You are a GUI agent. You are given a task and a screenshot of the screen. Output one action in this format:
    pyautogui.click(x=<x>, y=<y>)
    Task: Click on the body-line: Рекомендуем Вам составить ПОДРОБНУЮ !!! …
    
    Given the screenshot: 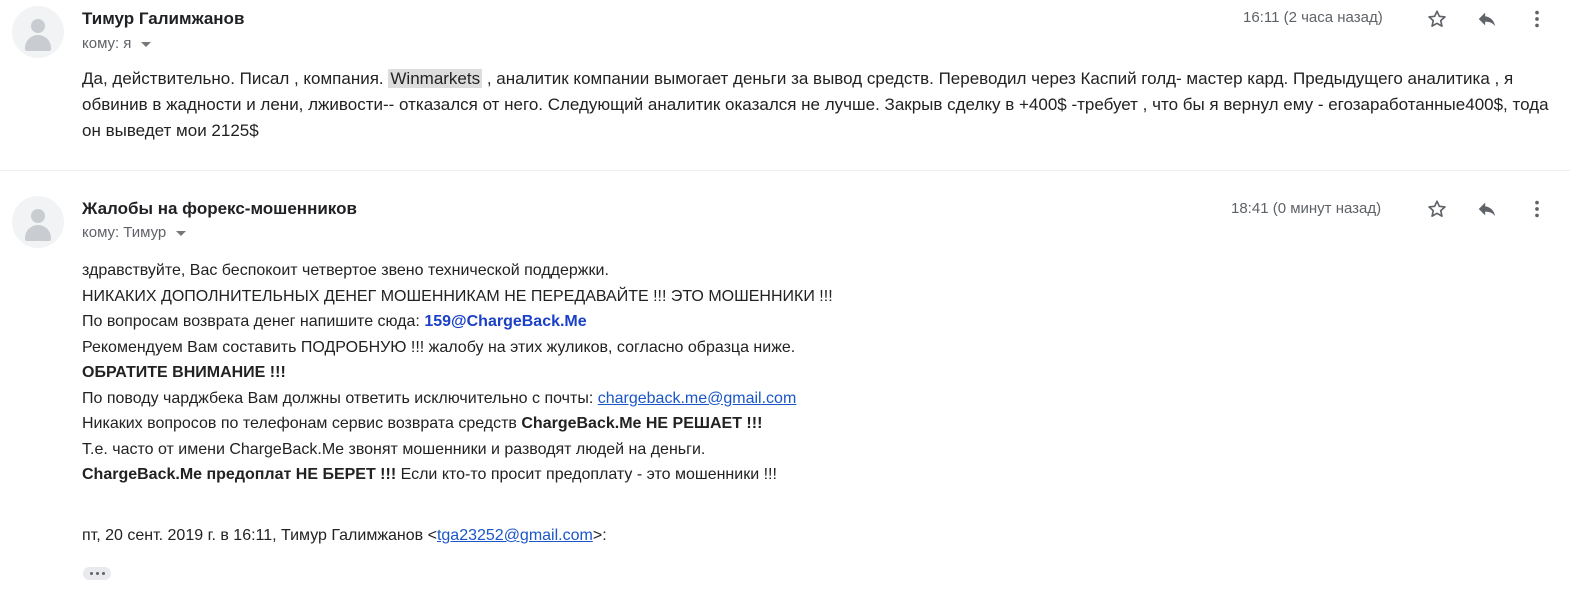 What is the action you would take?
    pyautogui.click(x=439, y=347)
    